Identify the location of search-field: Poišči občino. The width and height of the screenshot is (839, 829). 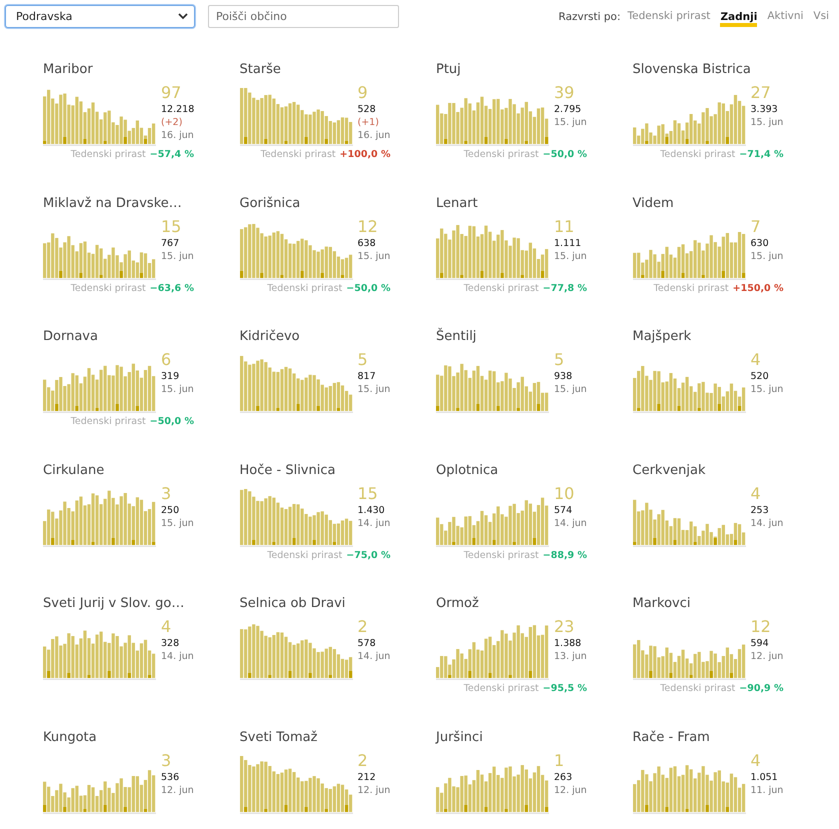
(303, 16).